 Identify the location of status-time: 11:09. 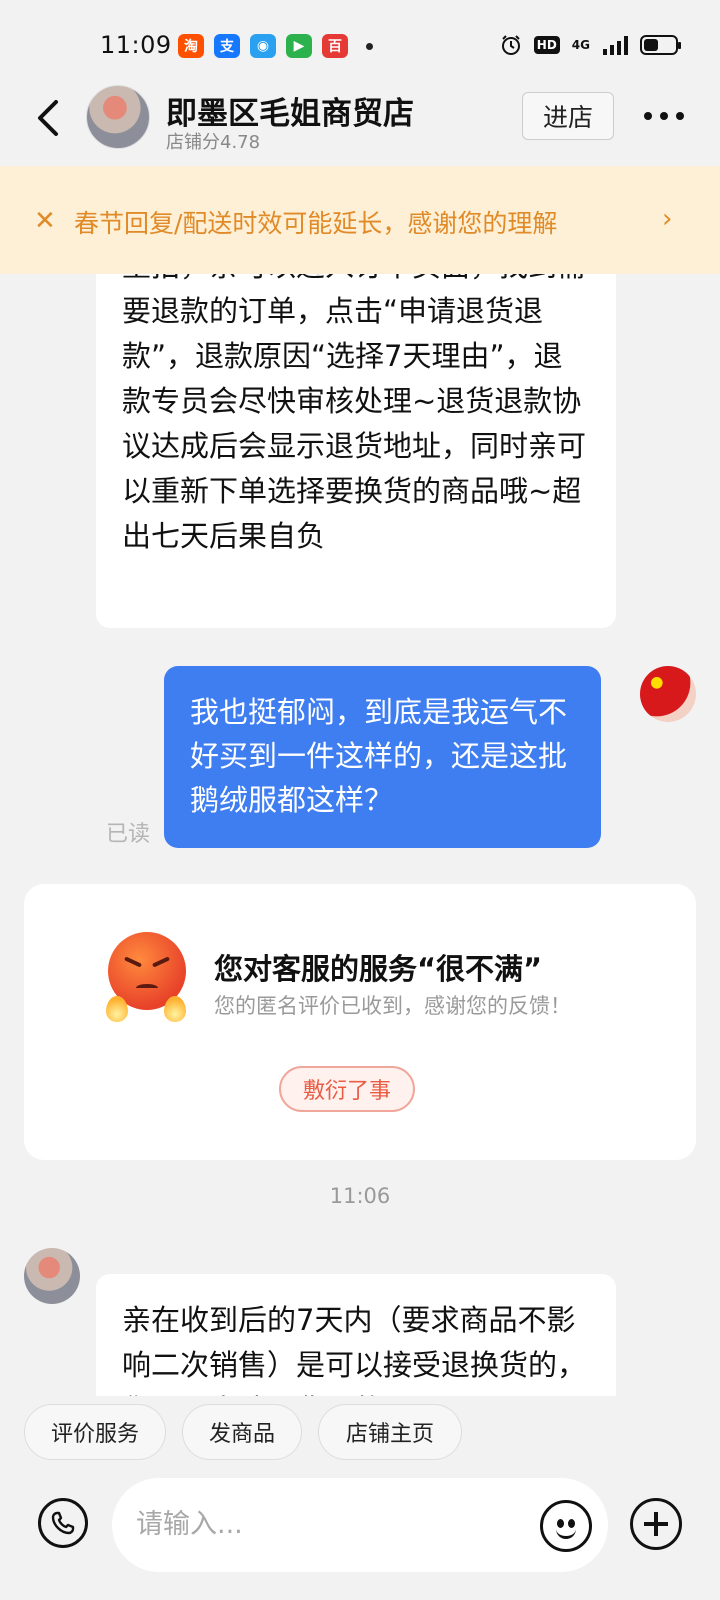
(136, 45).